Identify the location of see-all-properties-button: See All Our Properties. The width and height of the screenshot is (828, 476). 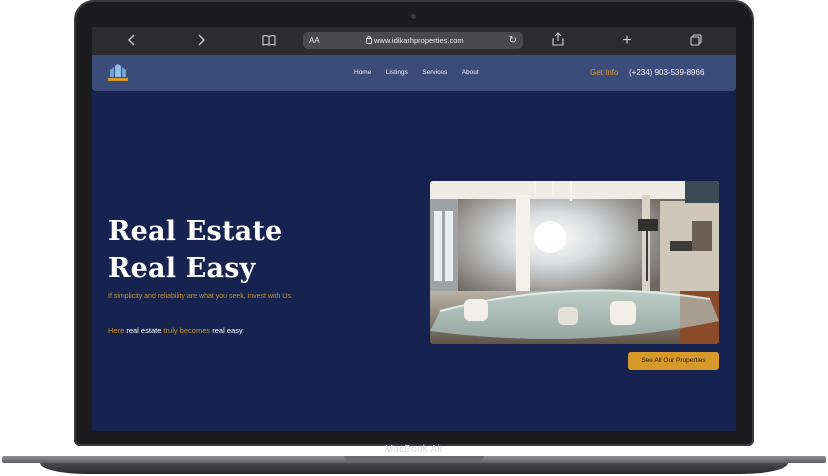
(673, 361).